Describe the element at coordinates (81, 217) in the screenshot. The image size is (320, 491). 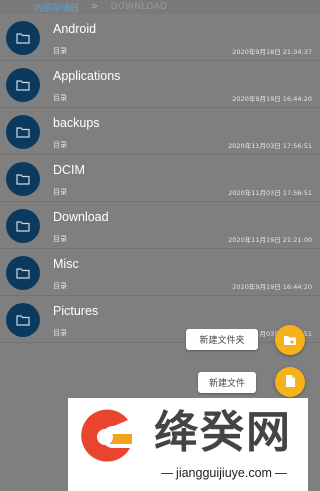
I see `file-name: Download` at that location.